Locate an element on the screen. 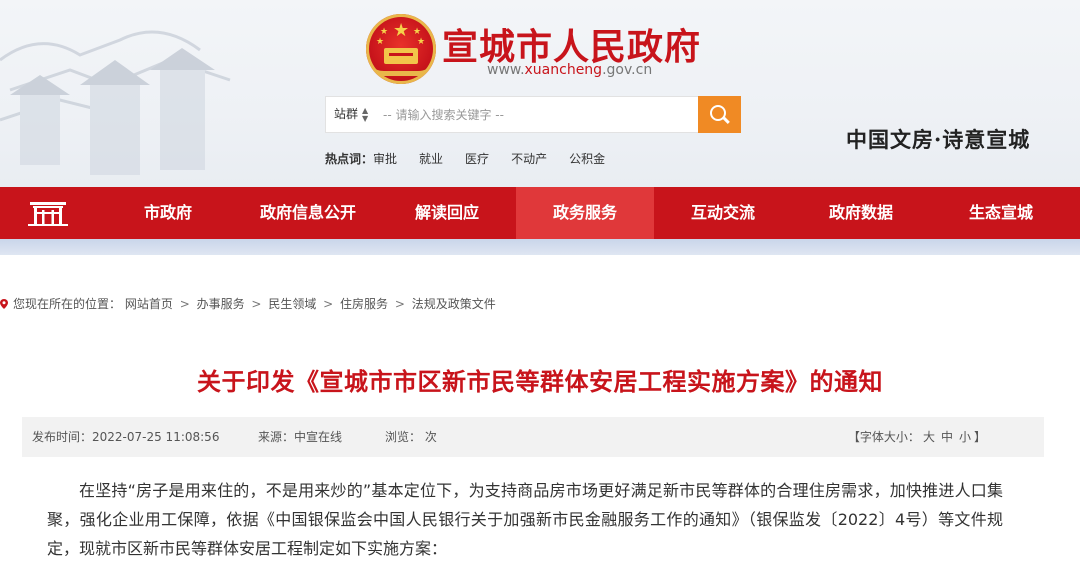  nav-item-government-data: 政府数据 is located at coordinates (861, 213).